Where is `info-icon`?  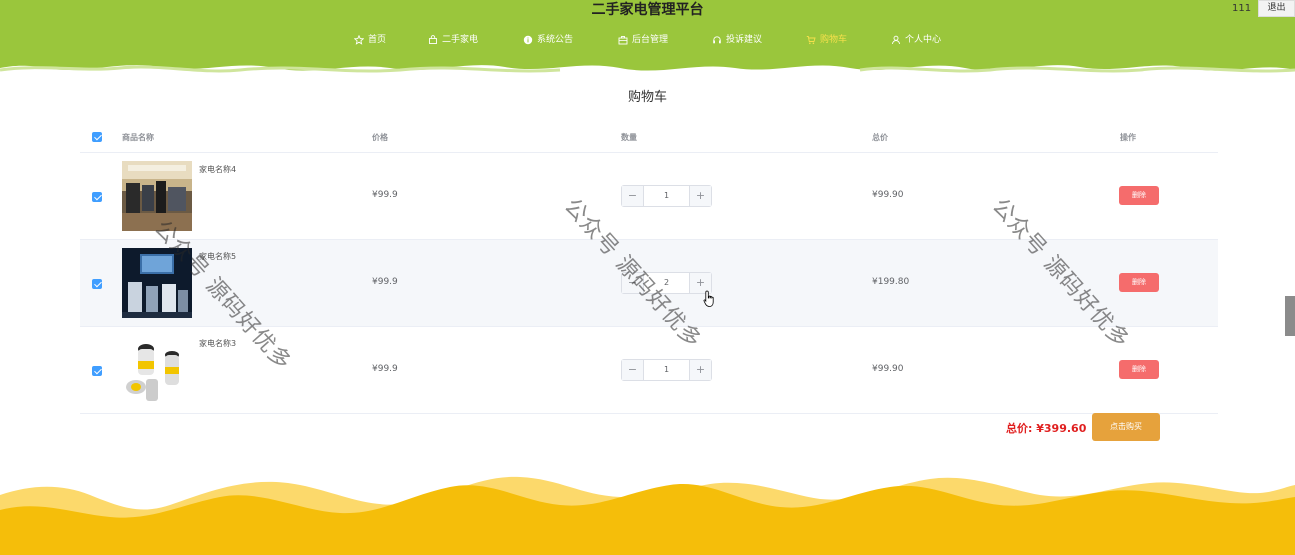
info-icon is located at coordinates (528, 40).